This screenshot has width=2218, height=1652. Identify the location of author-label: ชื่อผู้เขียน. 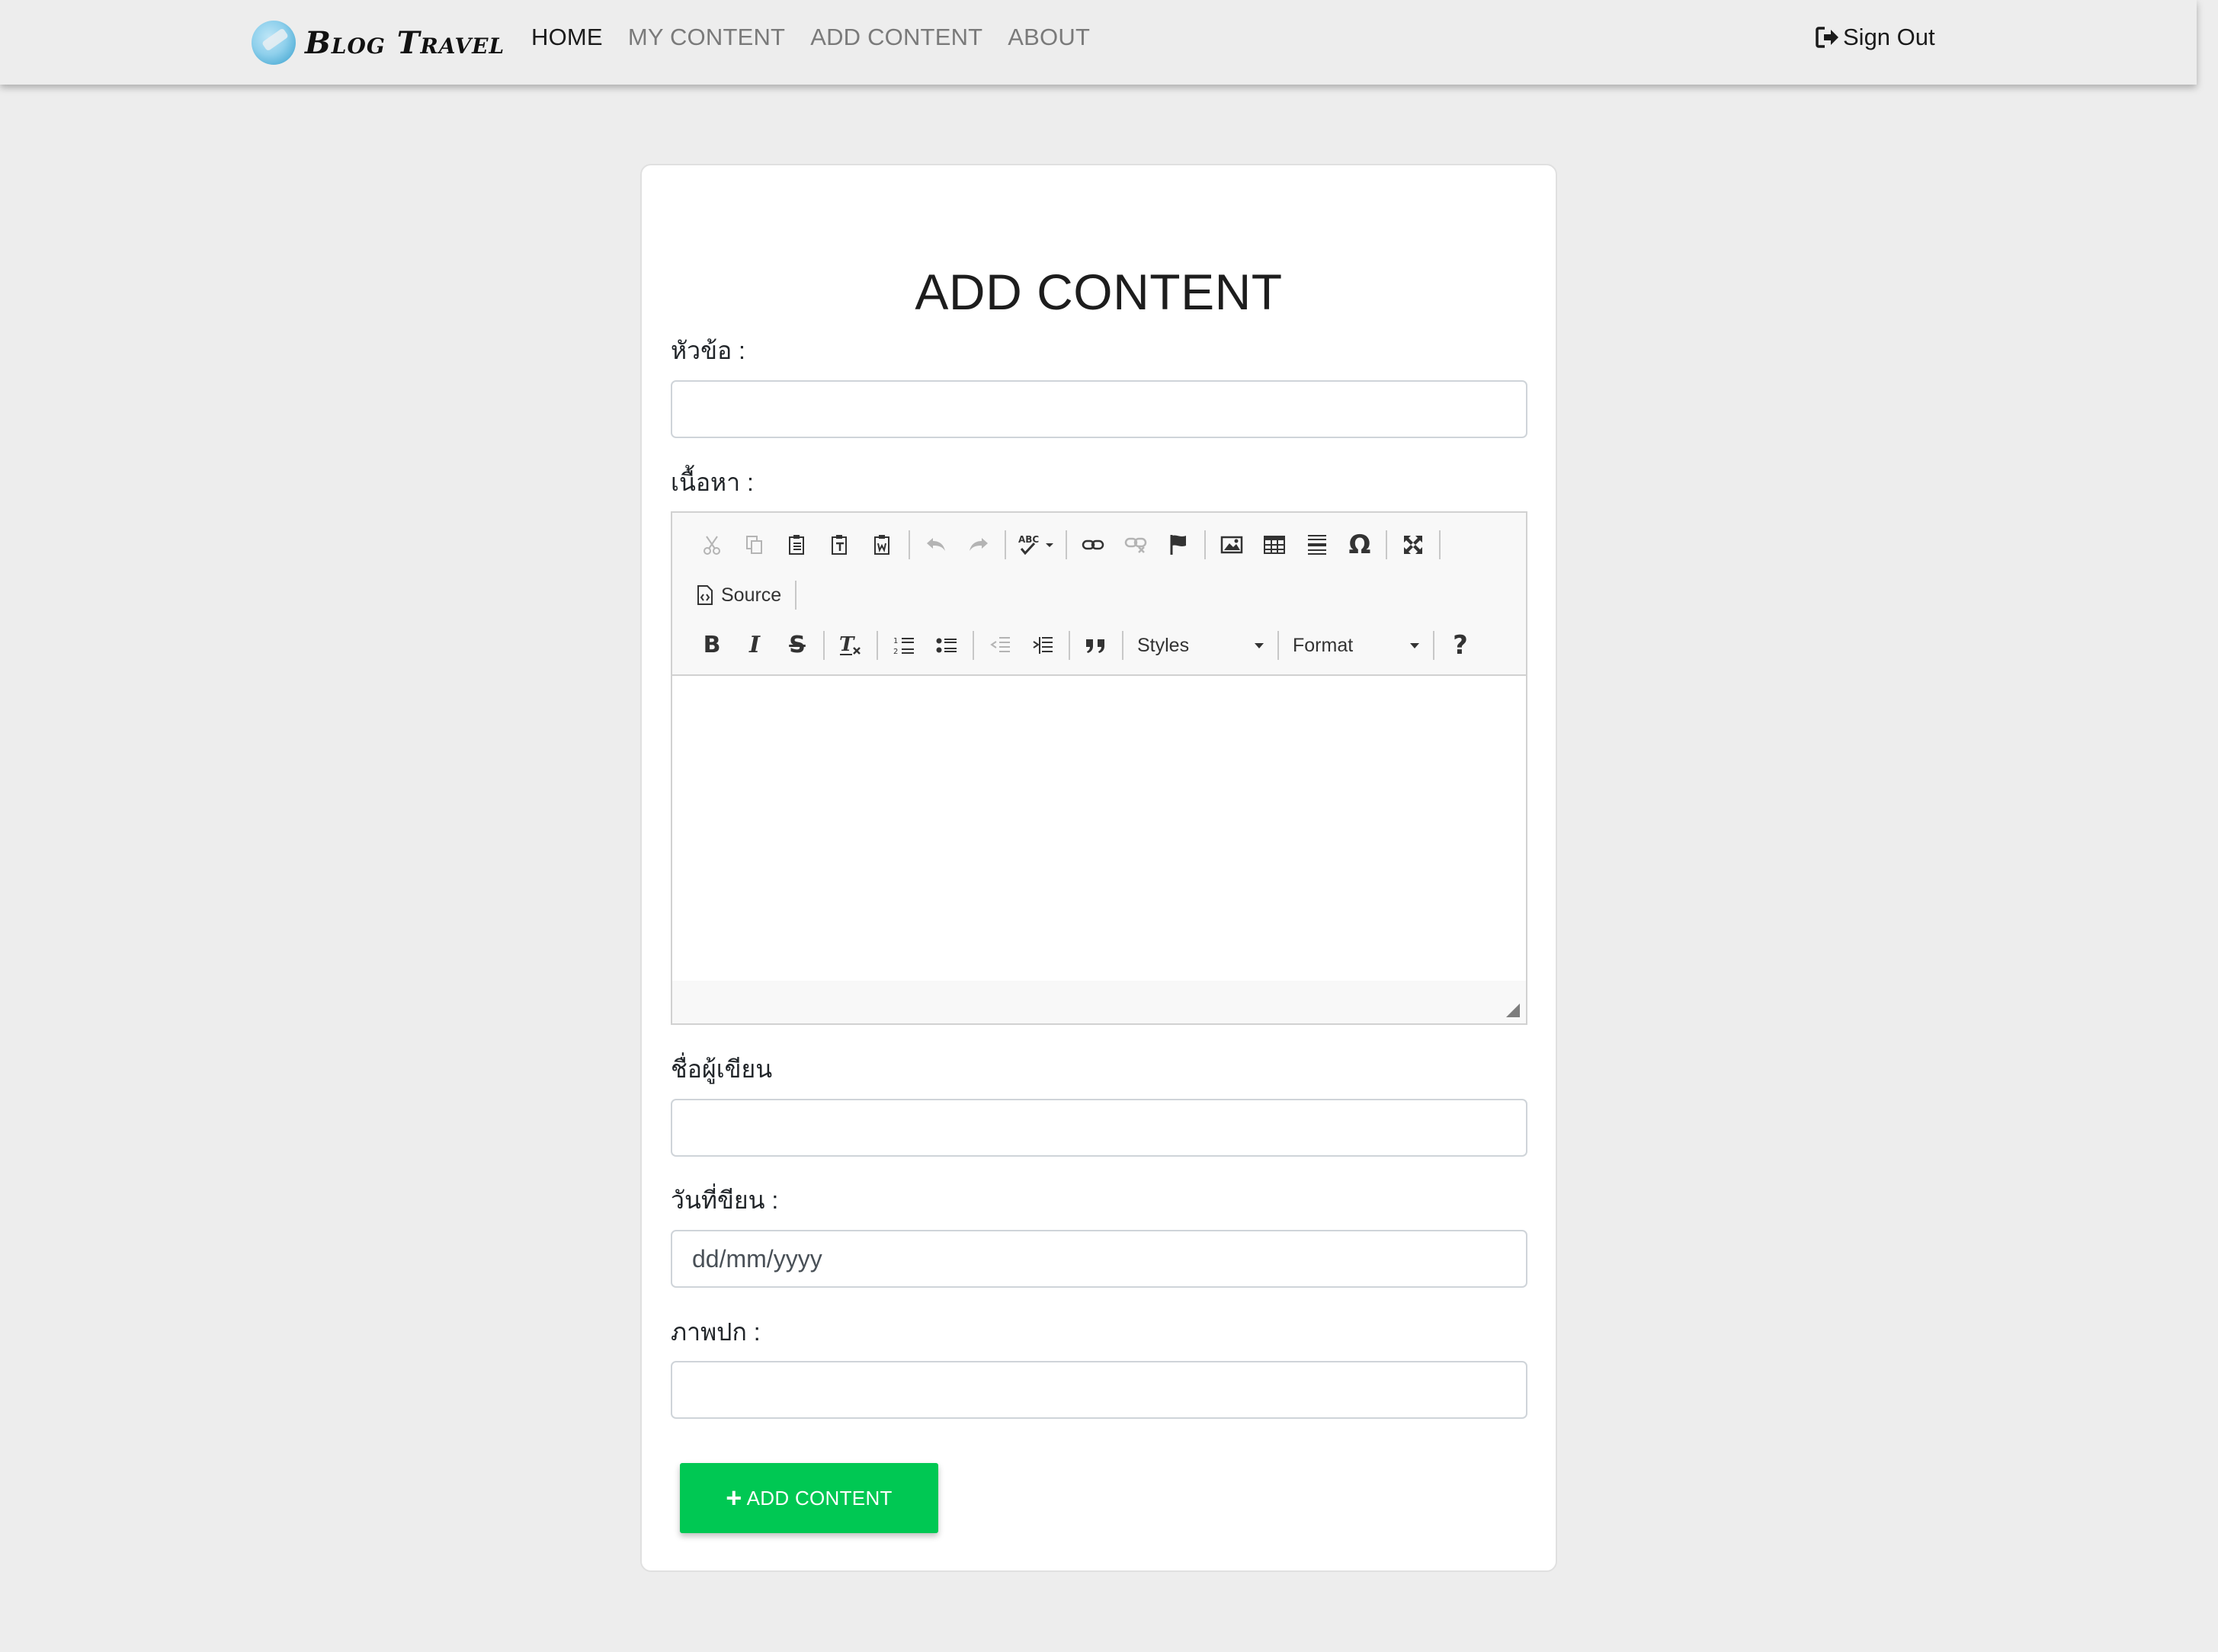
(722, 1069).